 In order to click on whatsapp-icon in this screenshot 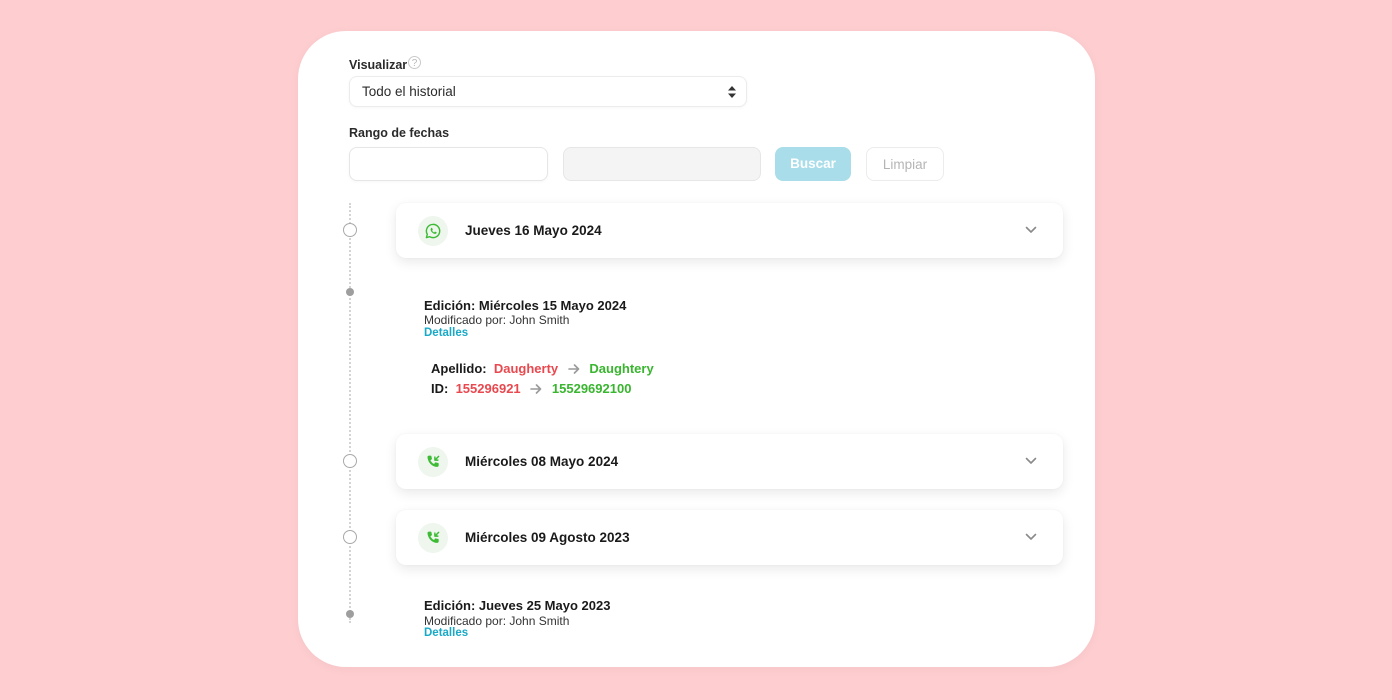, I will do `click(433, 231)`.